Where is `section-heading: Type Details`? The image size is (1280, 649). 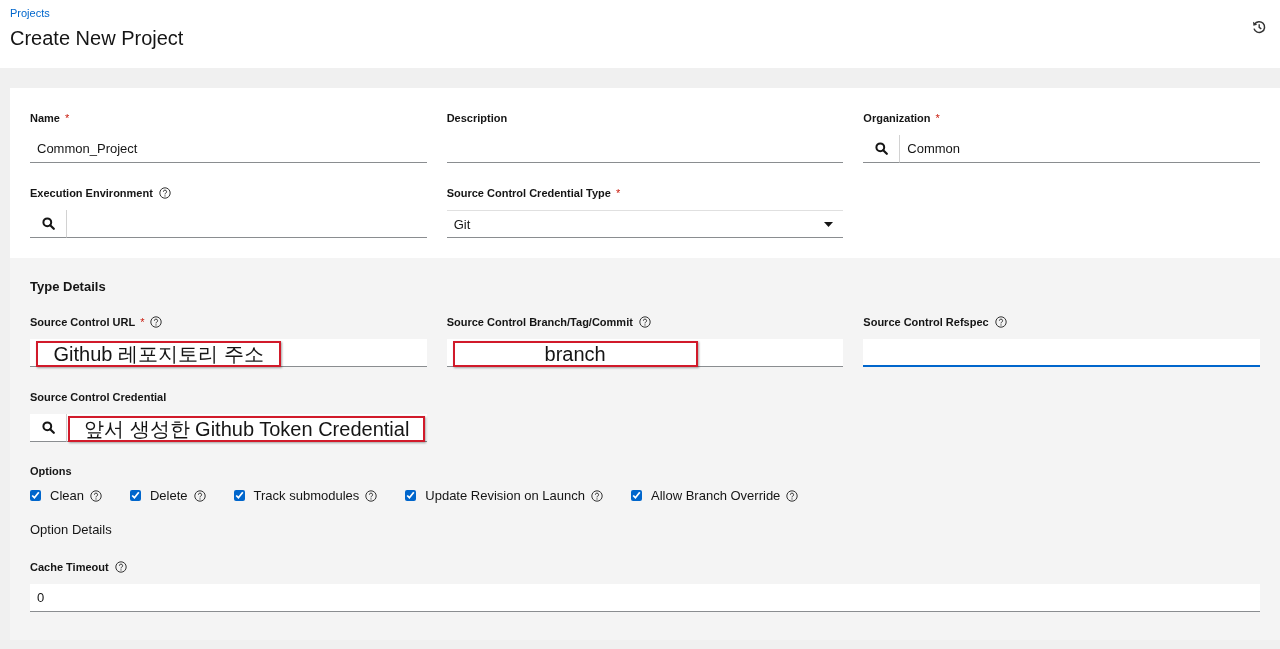 section-heading: Type Details is located at coordinates (68, 286).